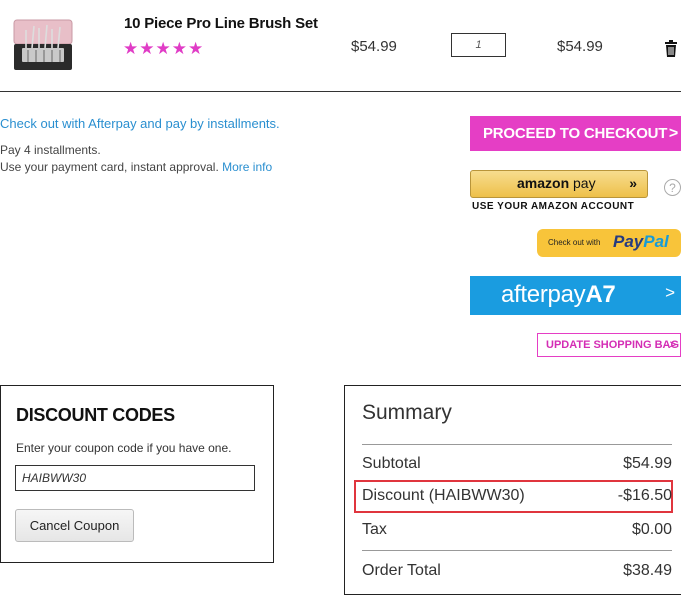  I want to click on amazon-pay-logo: amazon pay, so click(556, 183).